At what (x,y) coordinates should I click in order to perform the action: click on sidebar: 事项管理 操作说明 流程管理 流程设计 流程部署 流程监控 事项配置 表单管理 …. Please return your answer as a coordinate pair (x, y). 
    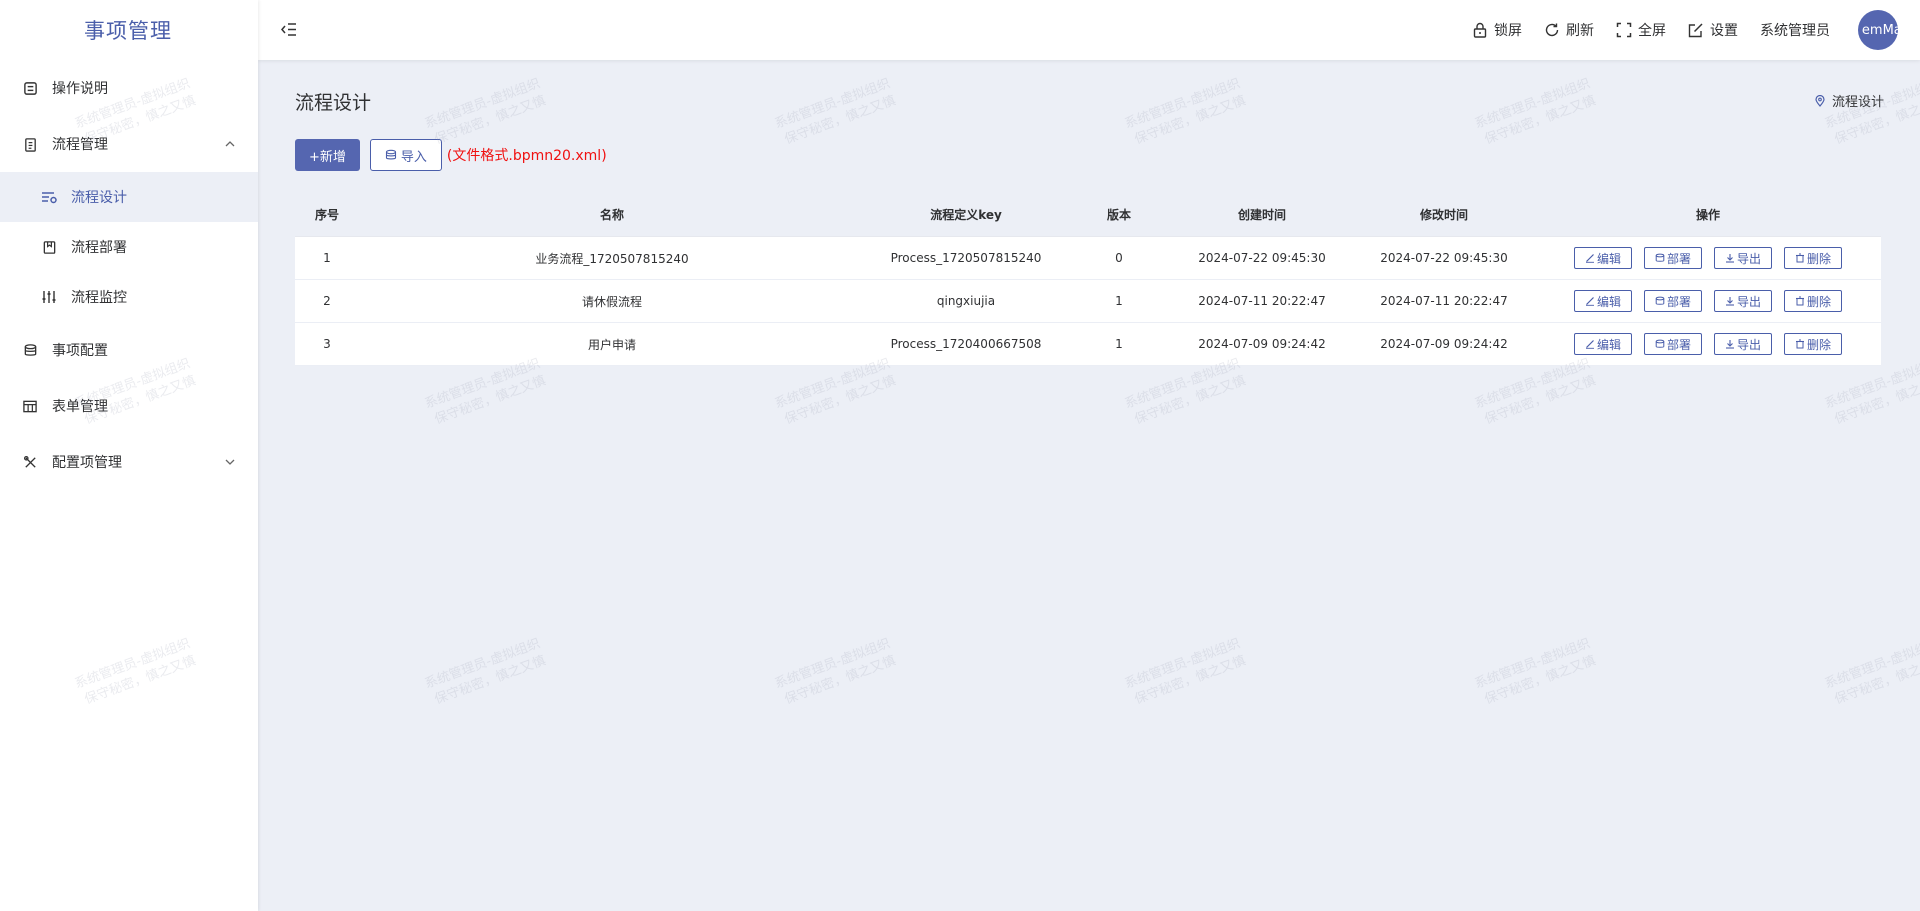
    Looking at the image, I should click on (129, 455).